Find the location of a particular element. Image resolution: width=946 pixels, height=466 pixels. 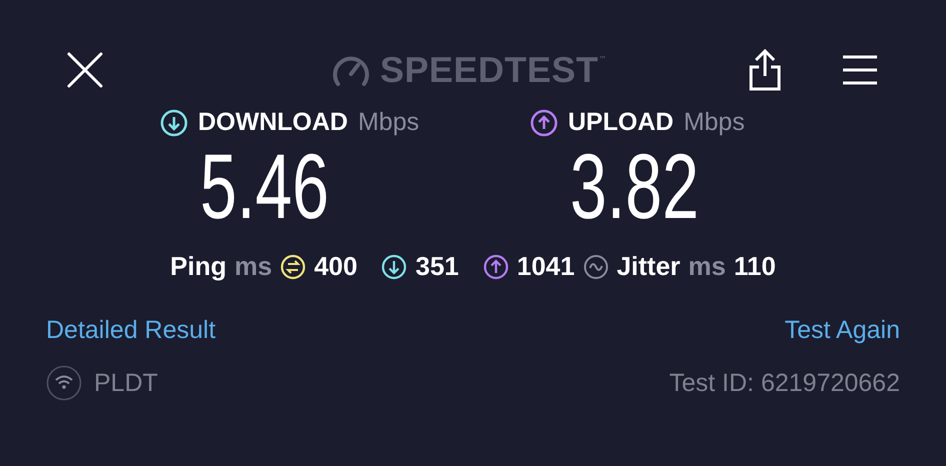

close-button is located at coordinates (85, 70).